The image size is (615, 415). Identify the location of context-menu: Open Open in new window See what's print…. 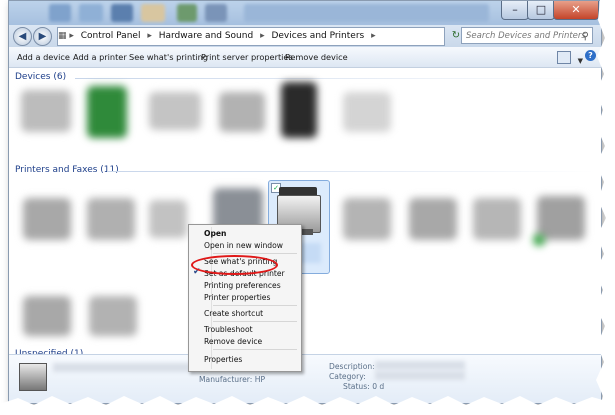
(245, 298).